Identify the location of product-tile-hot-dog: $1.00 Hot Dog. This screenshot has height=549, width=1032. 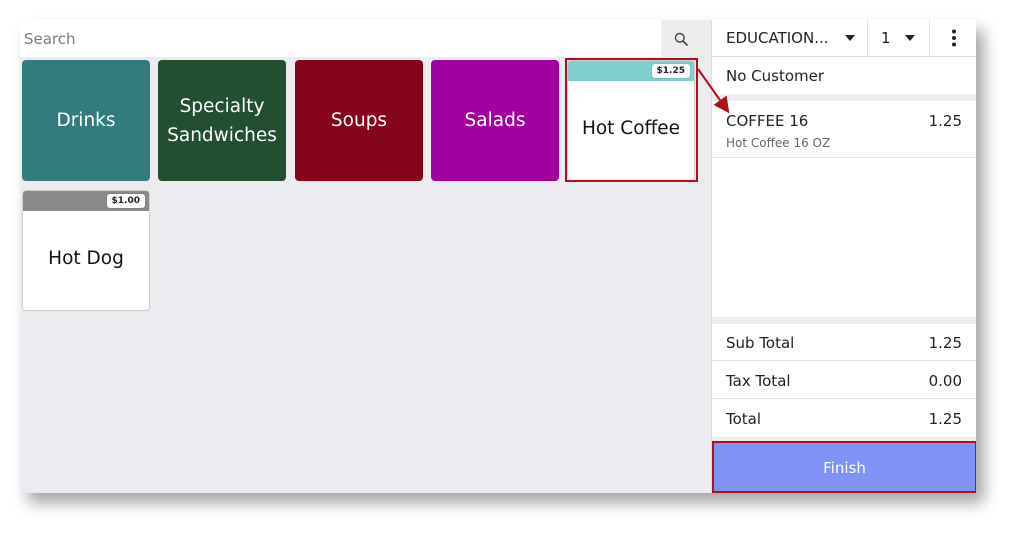
(86, 250).